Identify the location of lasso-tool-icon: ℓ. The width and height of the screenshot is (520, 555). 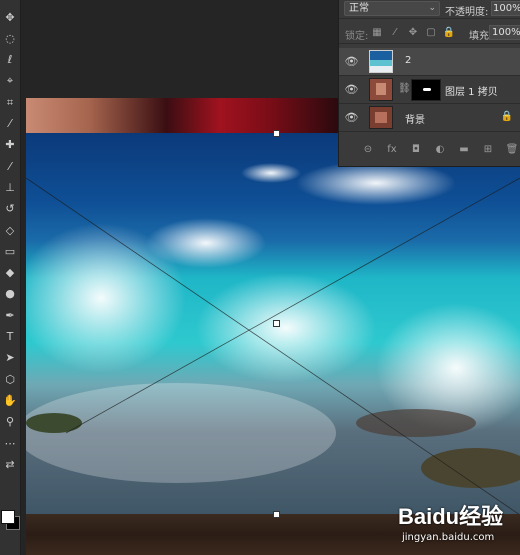
(10, 60).